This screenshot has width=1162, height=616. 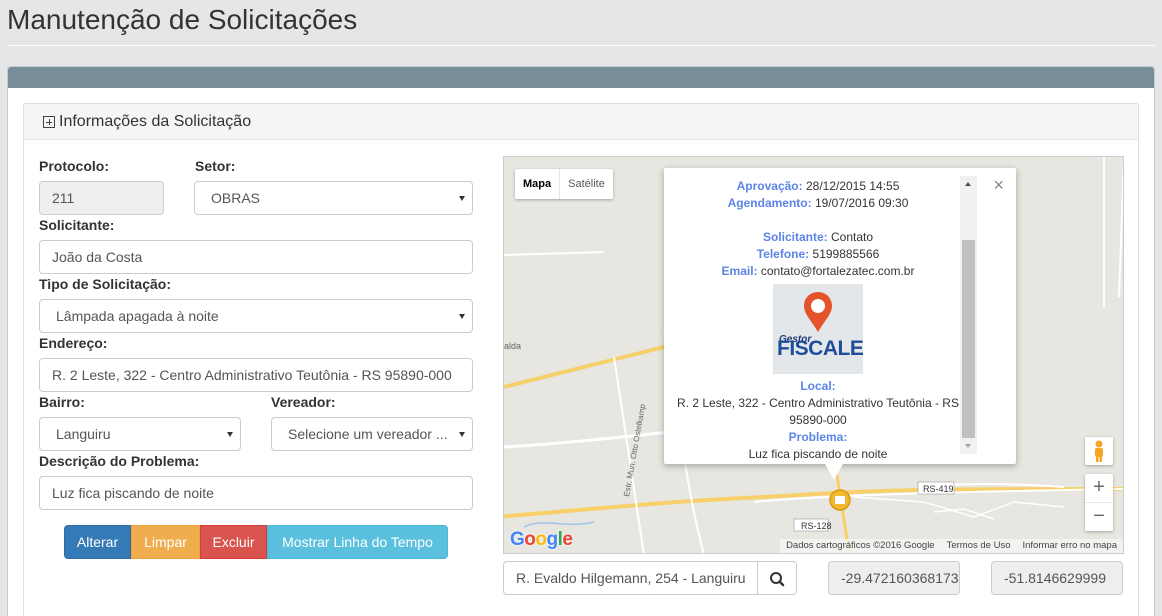 What do you see at coordinates (998, 185) in the screenshot?
I see `close-icon: ×` at bounding box center [998, 185].